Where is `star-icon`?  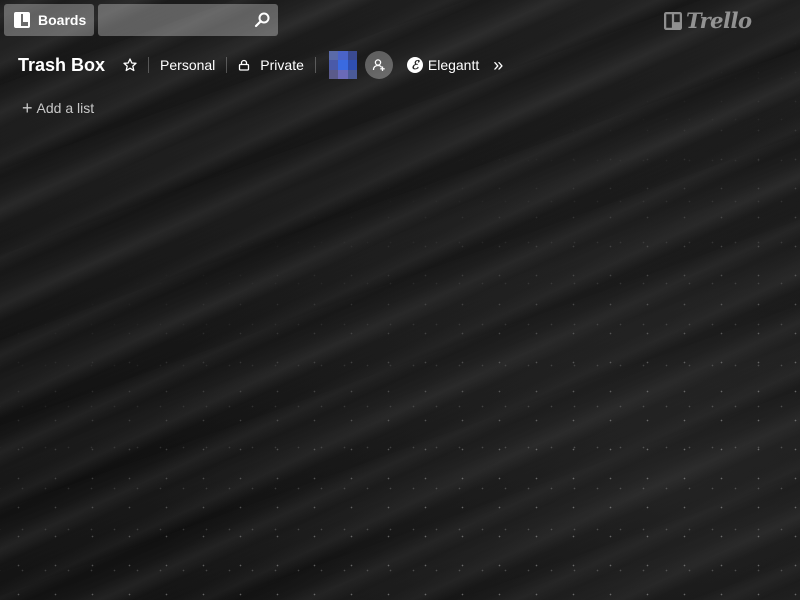
star-icon is located at coordinates (130, 65).